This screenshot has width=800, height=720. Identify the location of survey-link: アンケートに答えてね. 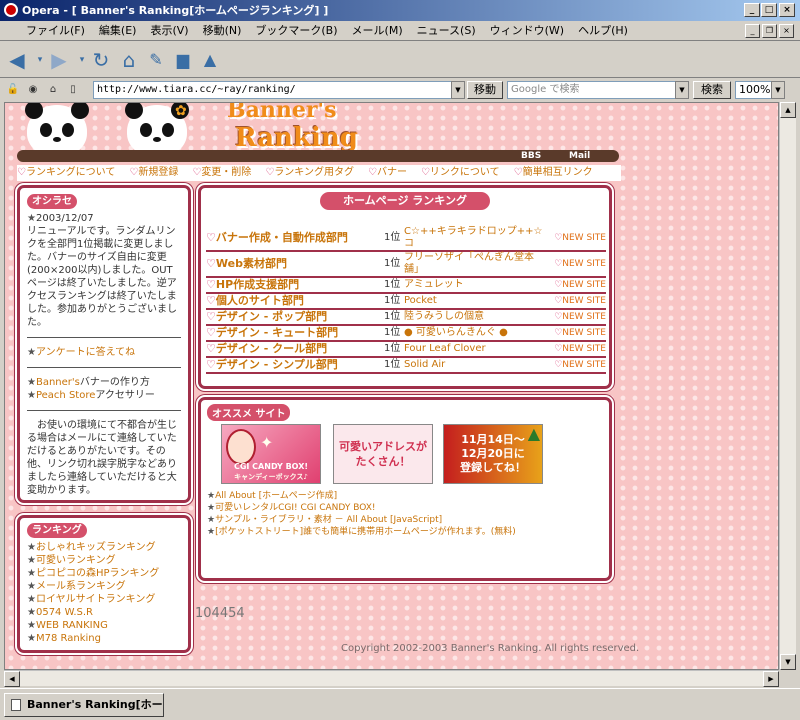
(85, 352).